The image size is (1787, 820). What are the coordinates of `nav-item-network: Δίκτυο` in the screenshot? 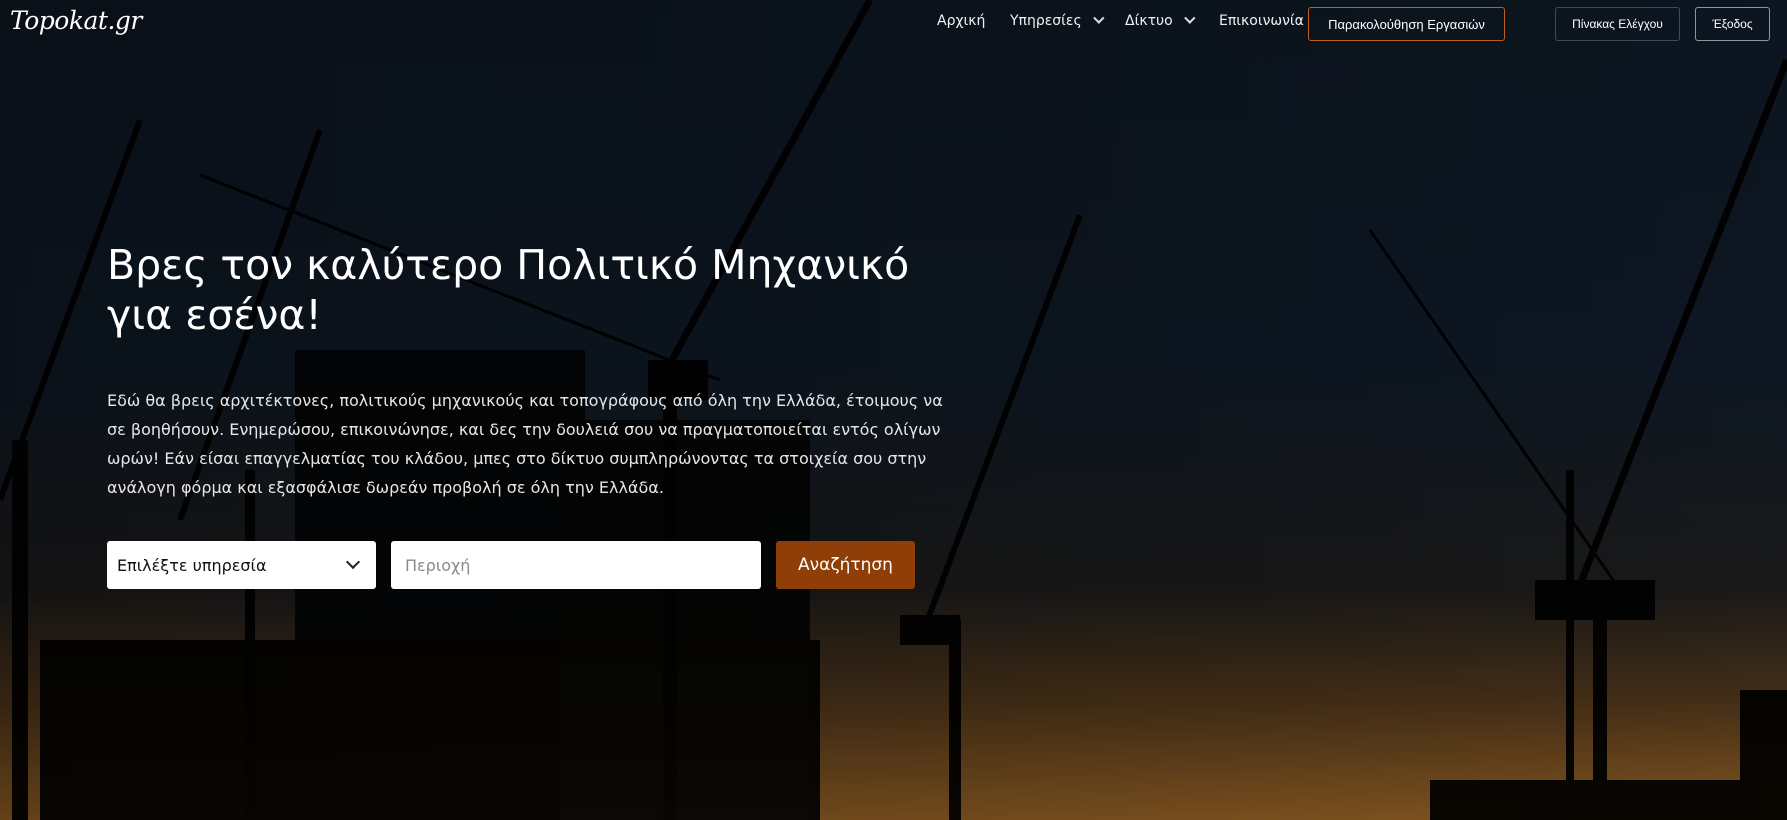 It's located at (1160, 20).